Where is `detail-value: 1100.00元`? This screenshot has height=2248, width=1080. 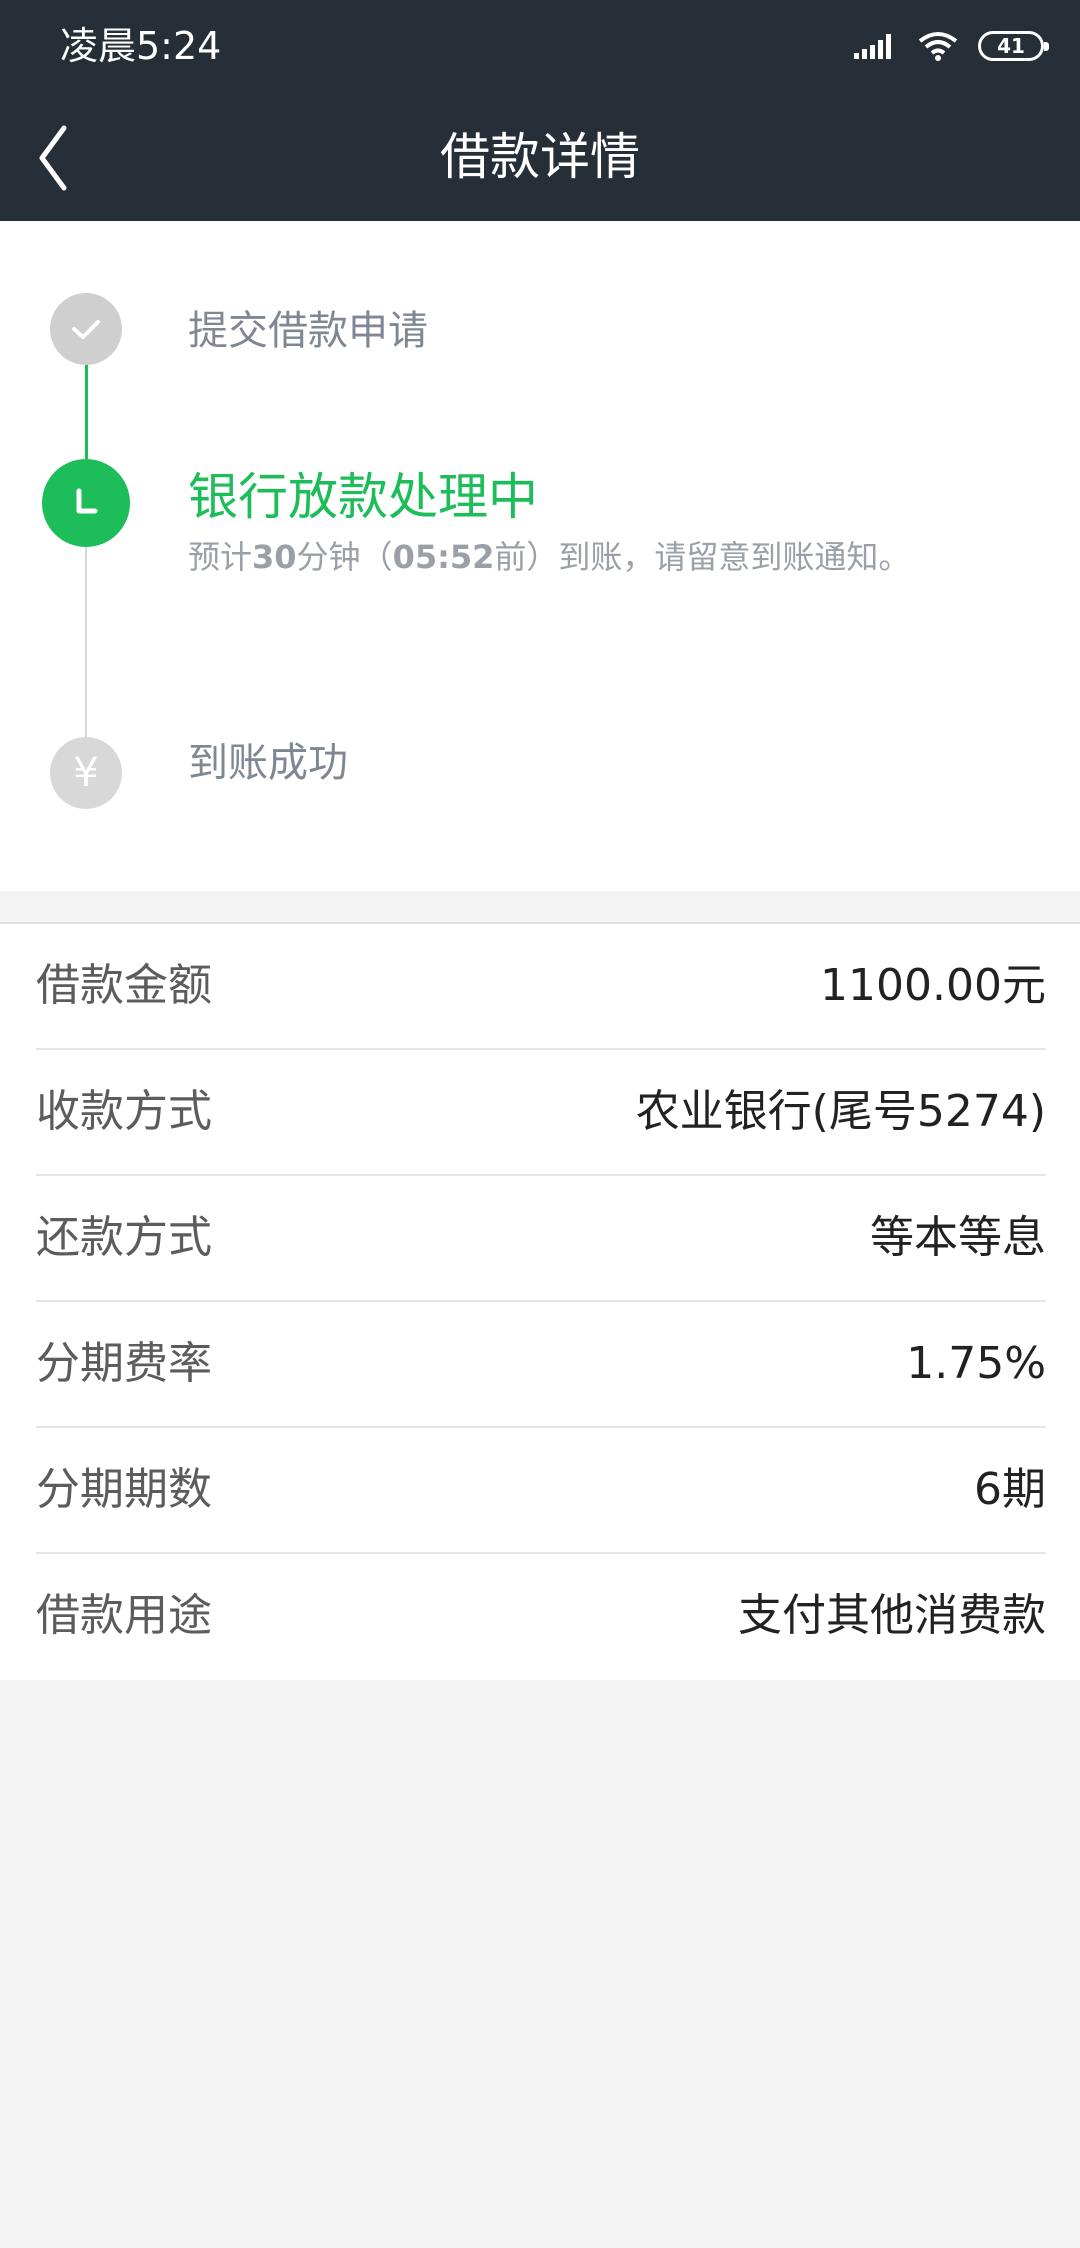
detail-value: 1100.00元 is located at coordinates (933, 985).